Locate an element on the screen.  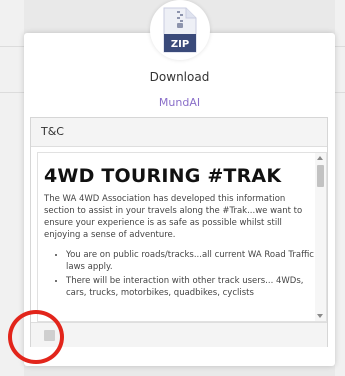
terms-heading: 4WD TOURING #TRAK is located at coordinates (163, 176).